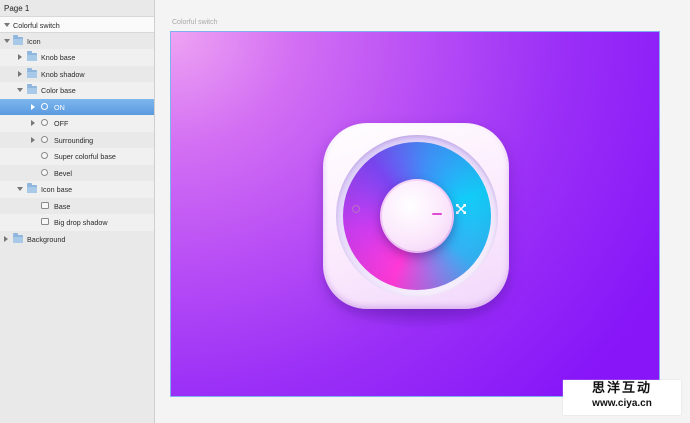  What do you see at coordinates (195, 22) in the screenshot?
I see `artboard-title: Colorful switch` at bounding box center [195, 22].